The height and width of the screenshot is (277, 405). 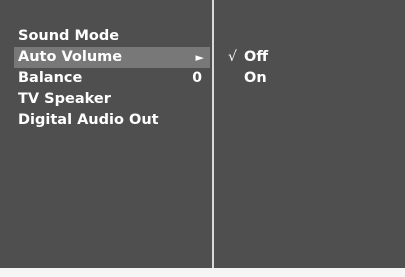 What do you see at coordinates (313, 57) in the screenshot?
I see `option-off: √ Off` at bounding box center [313, 57].